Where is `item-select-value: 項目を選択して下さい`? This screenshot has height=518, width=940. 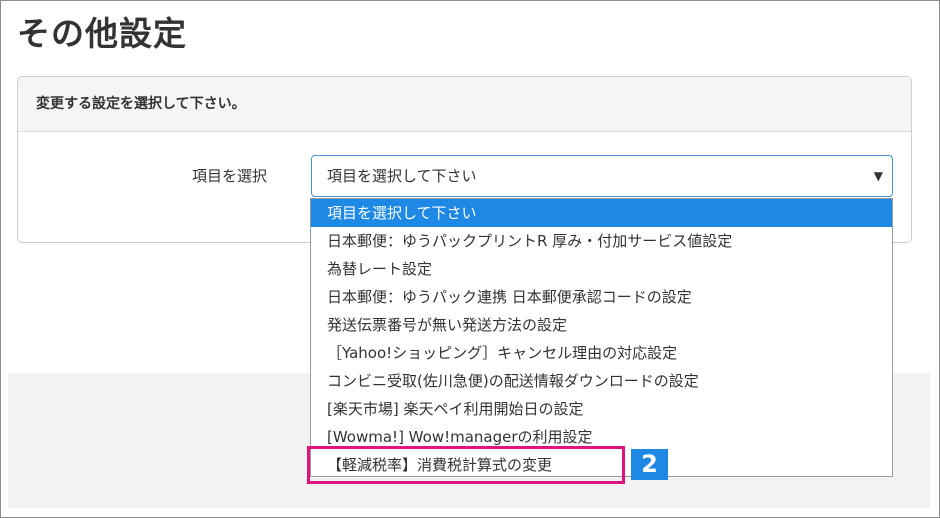 item-select-value: 項目を選択して下さい is located at coordinates (402, 176).